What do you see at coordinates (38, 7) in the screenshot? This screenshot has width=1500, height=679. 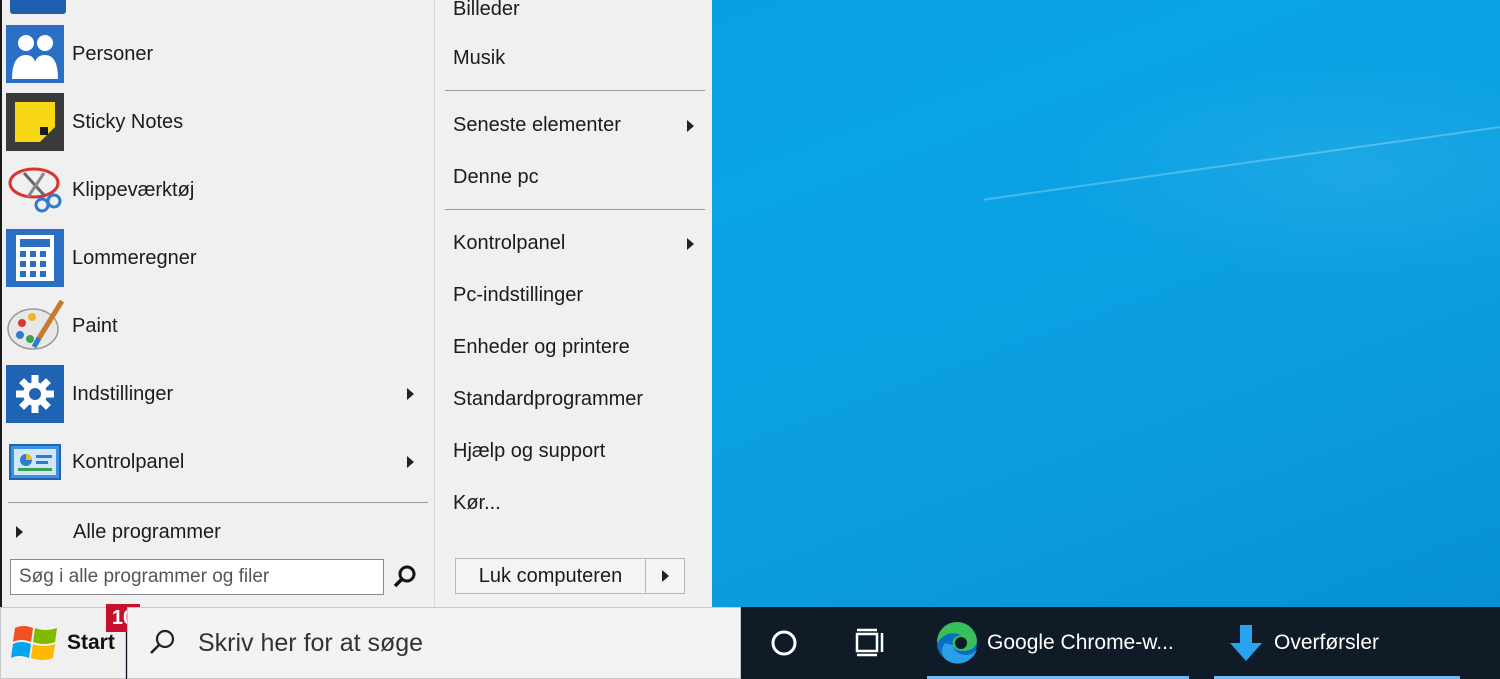 I see `partial-app-icon` at bounding box center [38, 7].